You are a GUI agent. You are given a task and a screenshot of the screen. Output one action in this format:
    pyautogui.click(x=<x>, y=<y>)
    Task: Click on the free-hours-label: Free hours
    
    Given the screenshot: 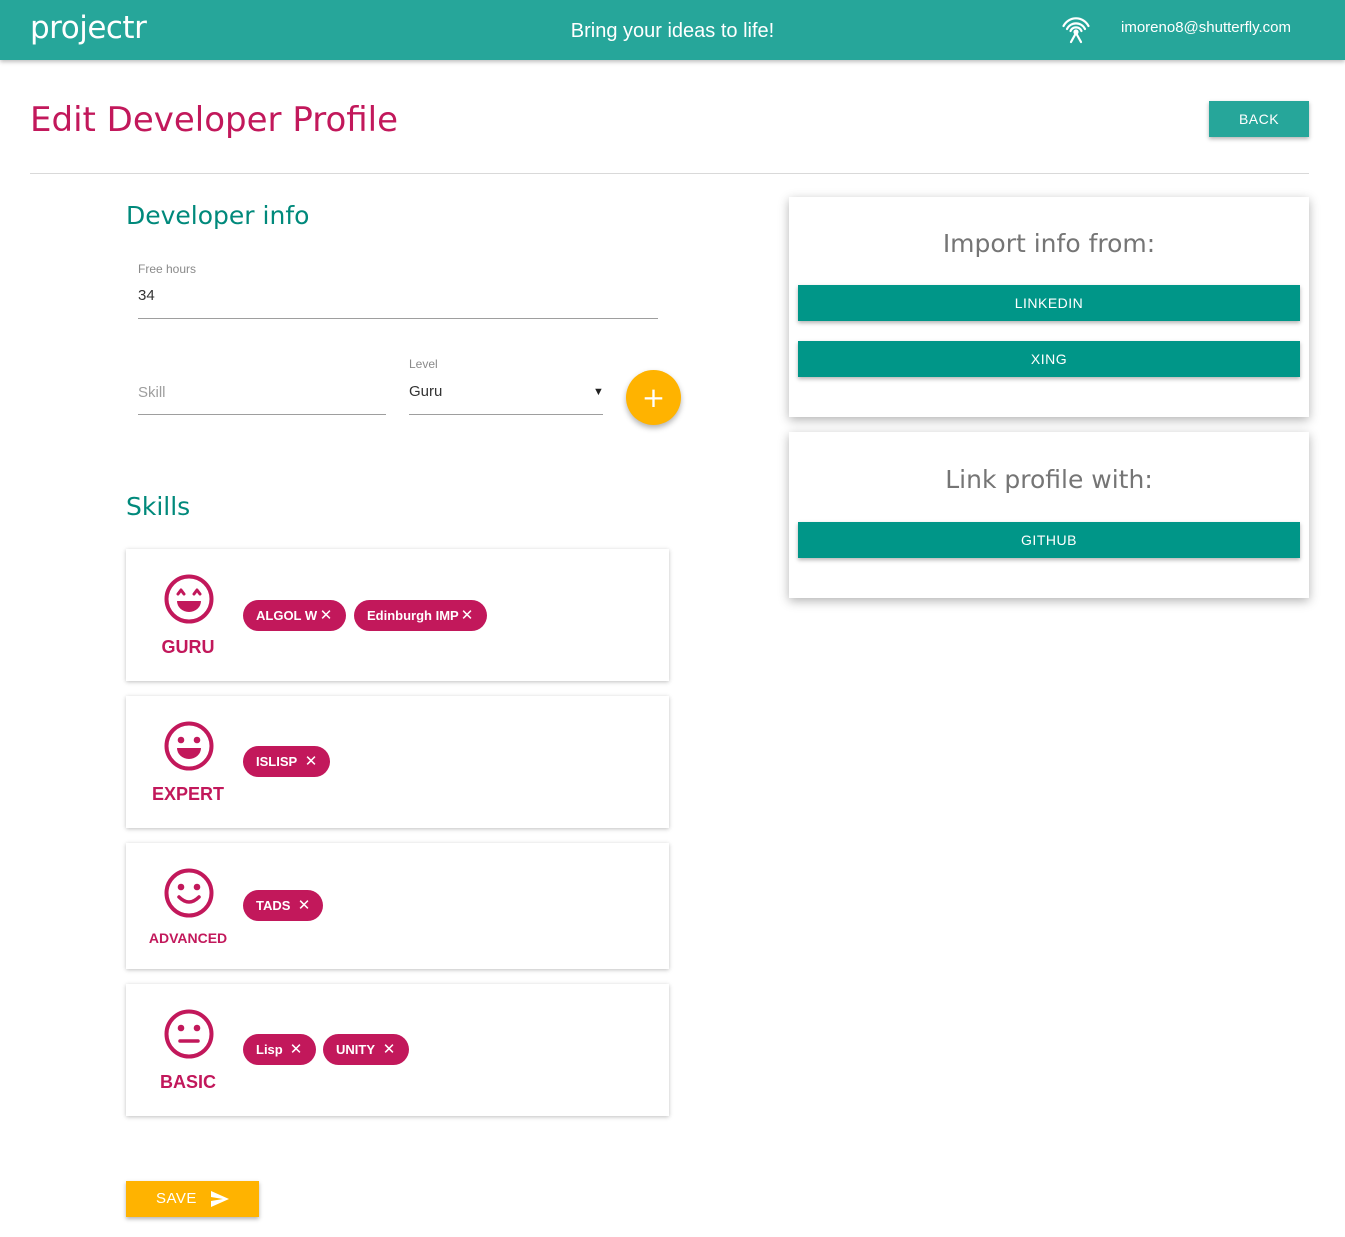 What is the action you would take?
    pyautogui.click(x=167, y=269)
    